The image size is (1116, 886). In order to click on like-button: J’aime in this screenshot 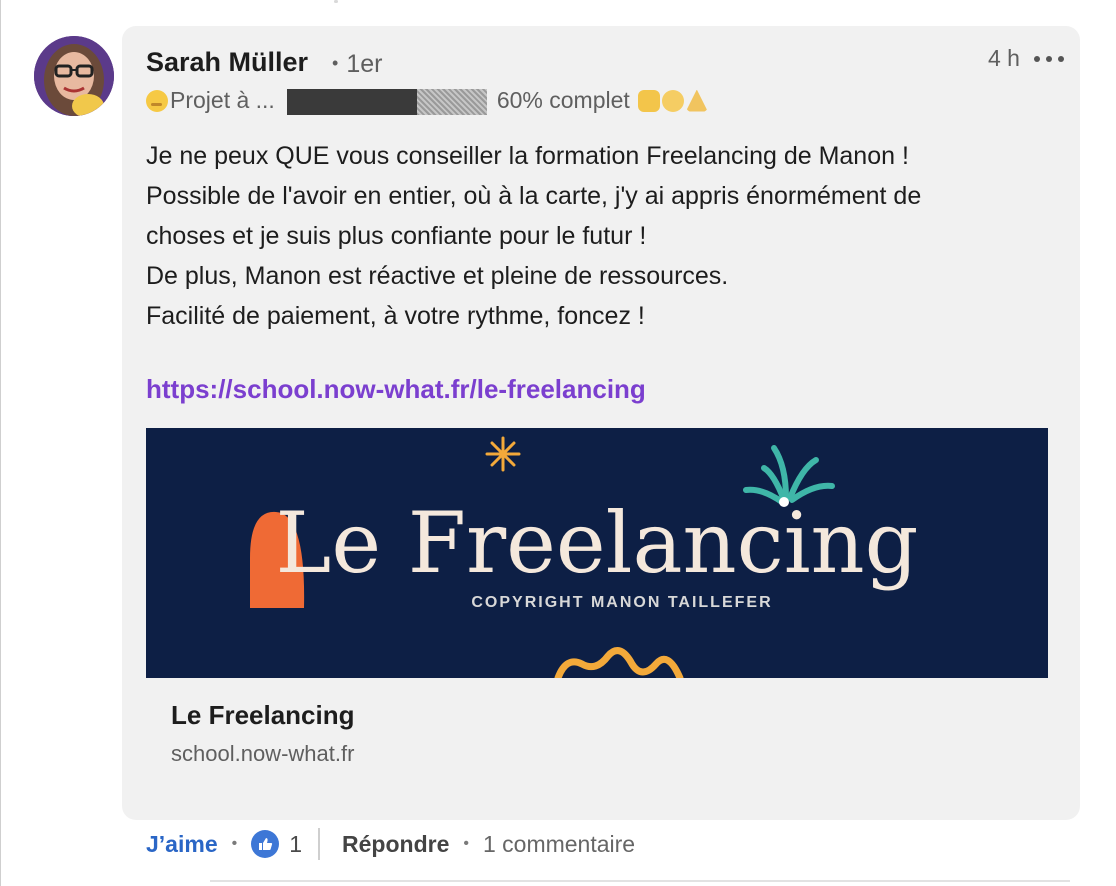, I will do `click(182, 844)`.